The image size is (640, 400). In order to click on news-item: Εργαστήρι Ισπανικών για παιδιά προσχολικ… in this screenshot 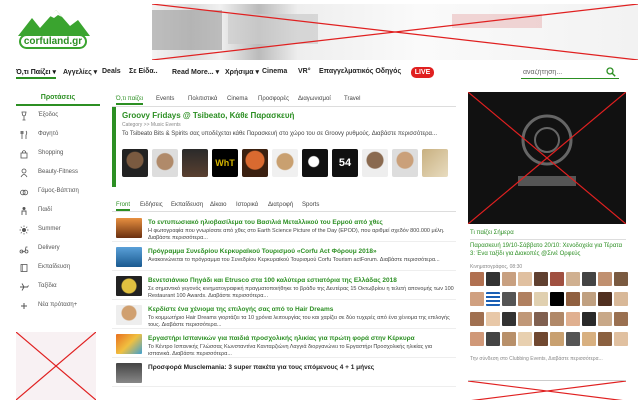, I will do `click(284, 343)`.